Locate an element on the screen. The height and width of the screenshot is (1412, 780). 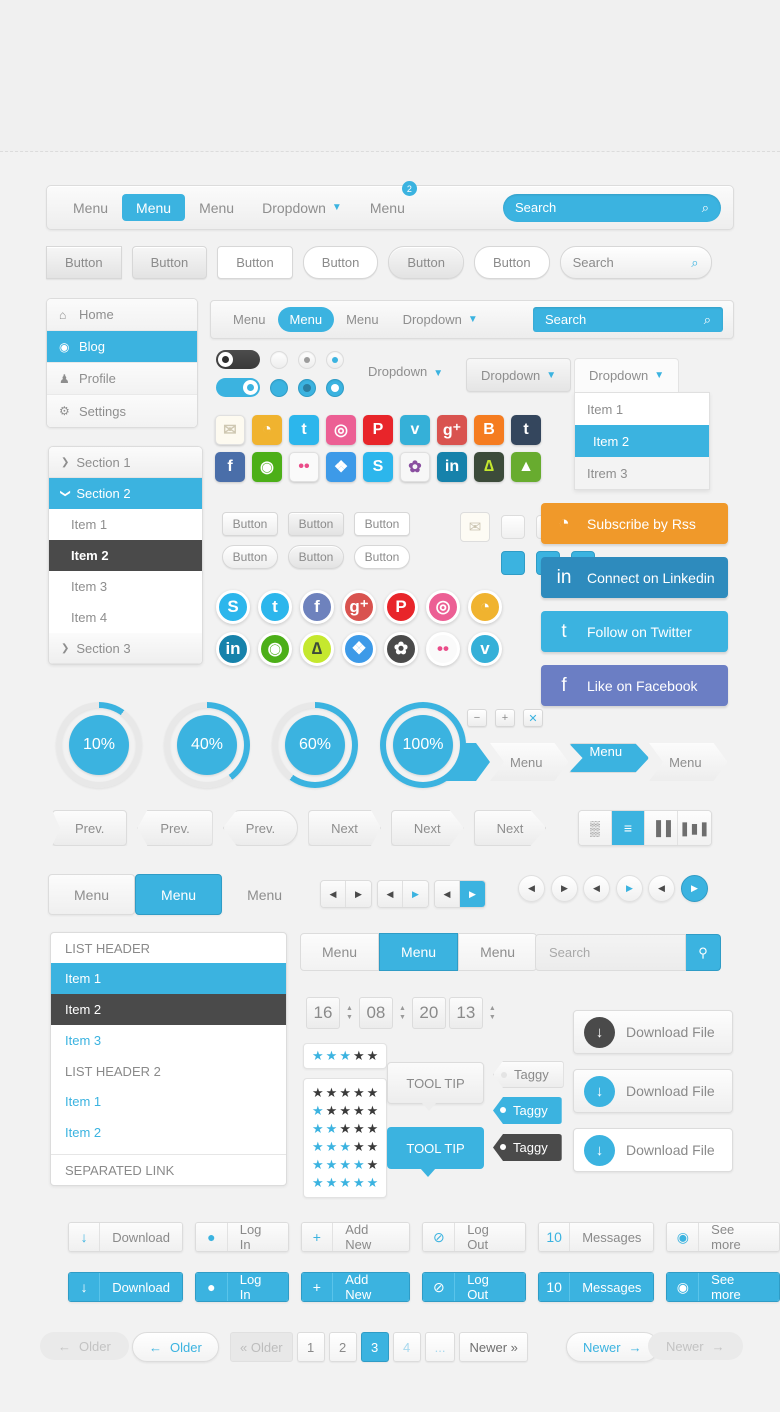
search-icon: ⚲ is located at coordinates (703, 952).